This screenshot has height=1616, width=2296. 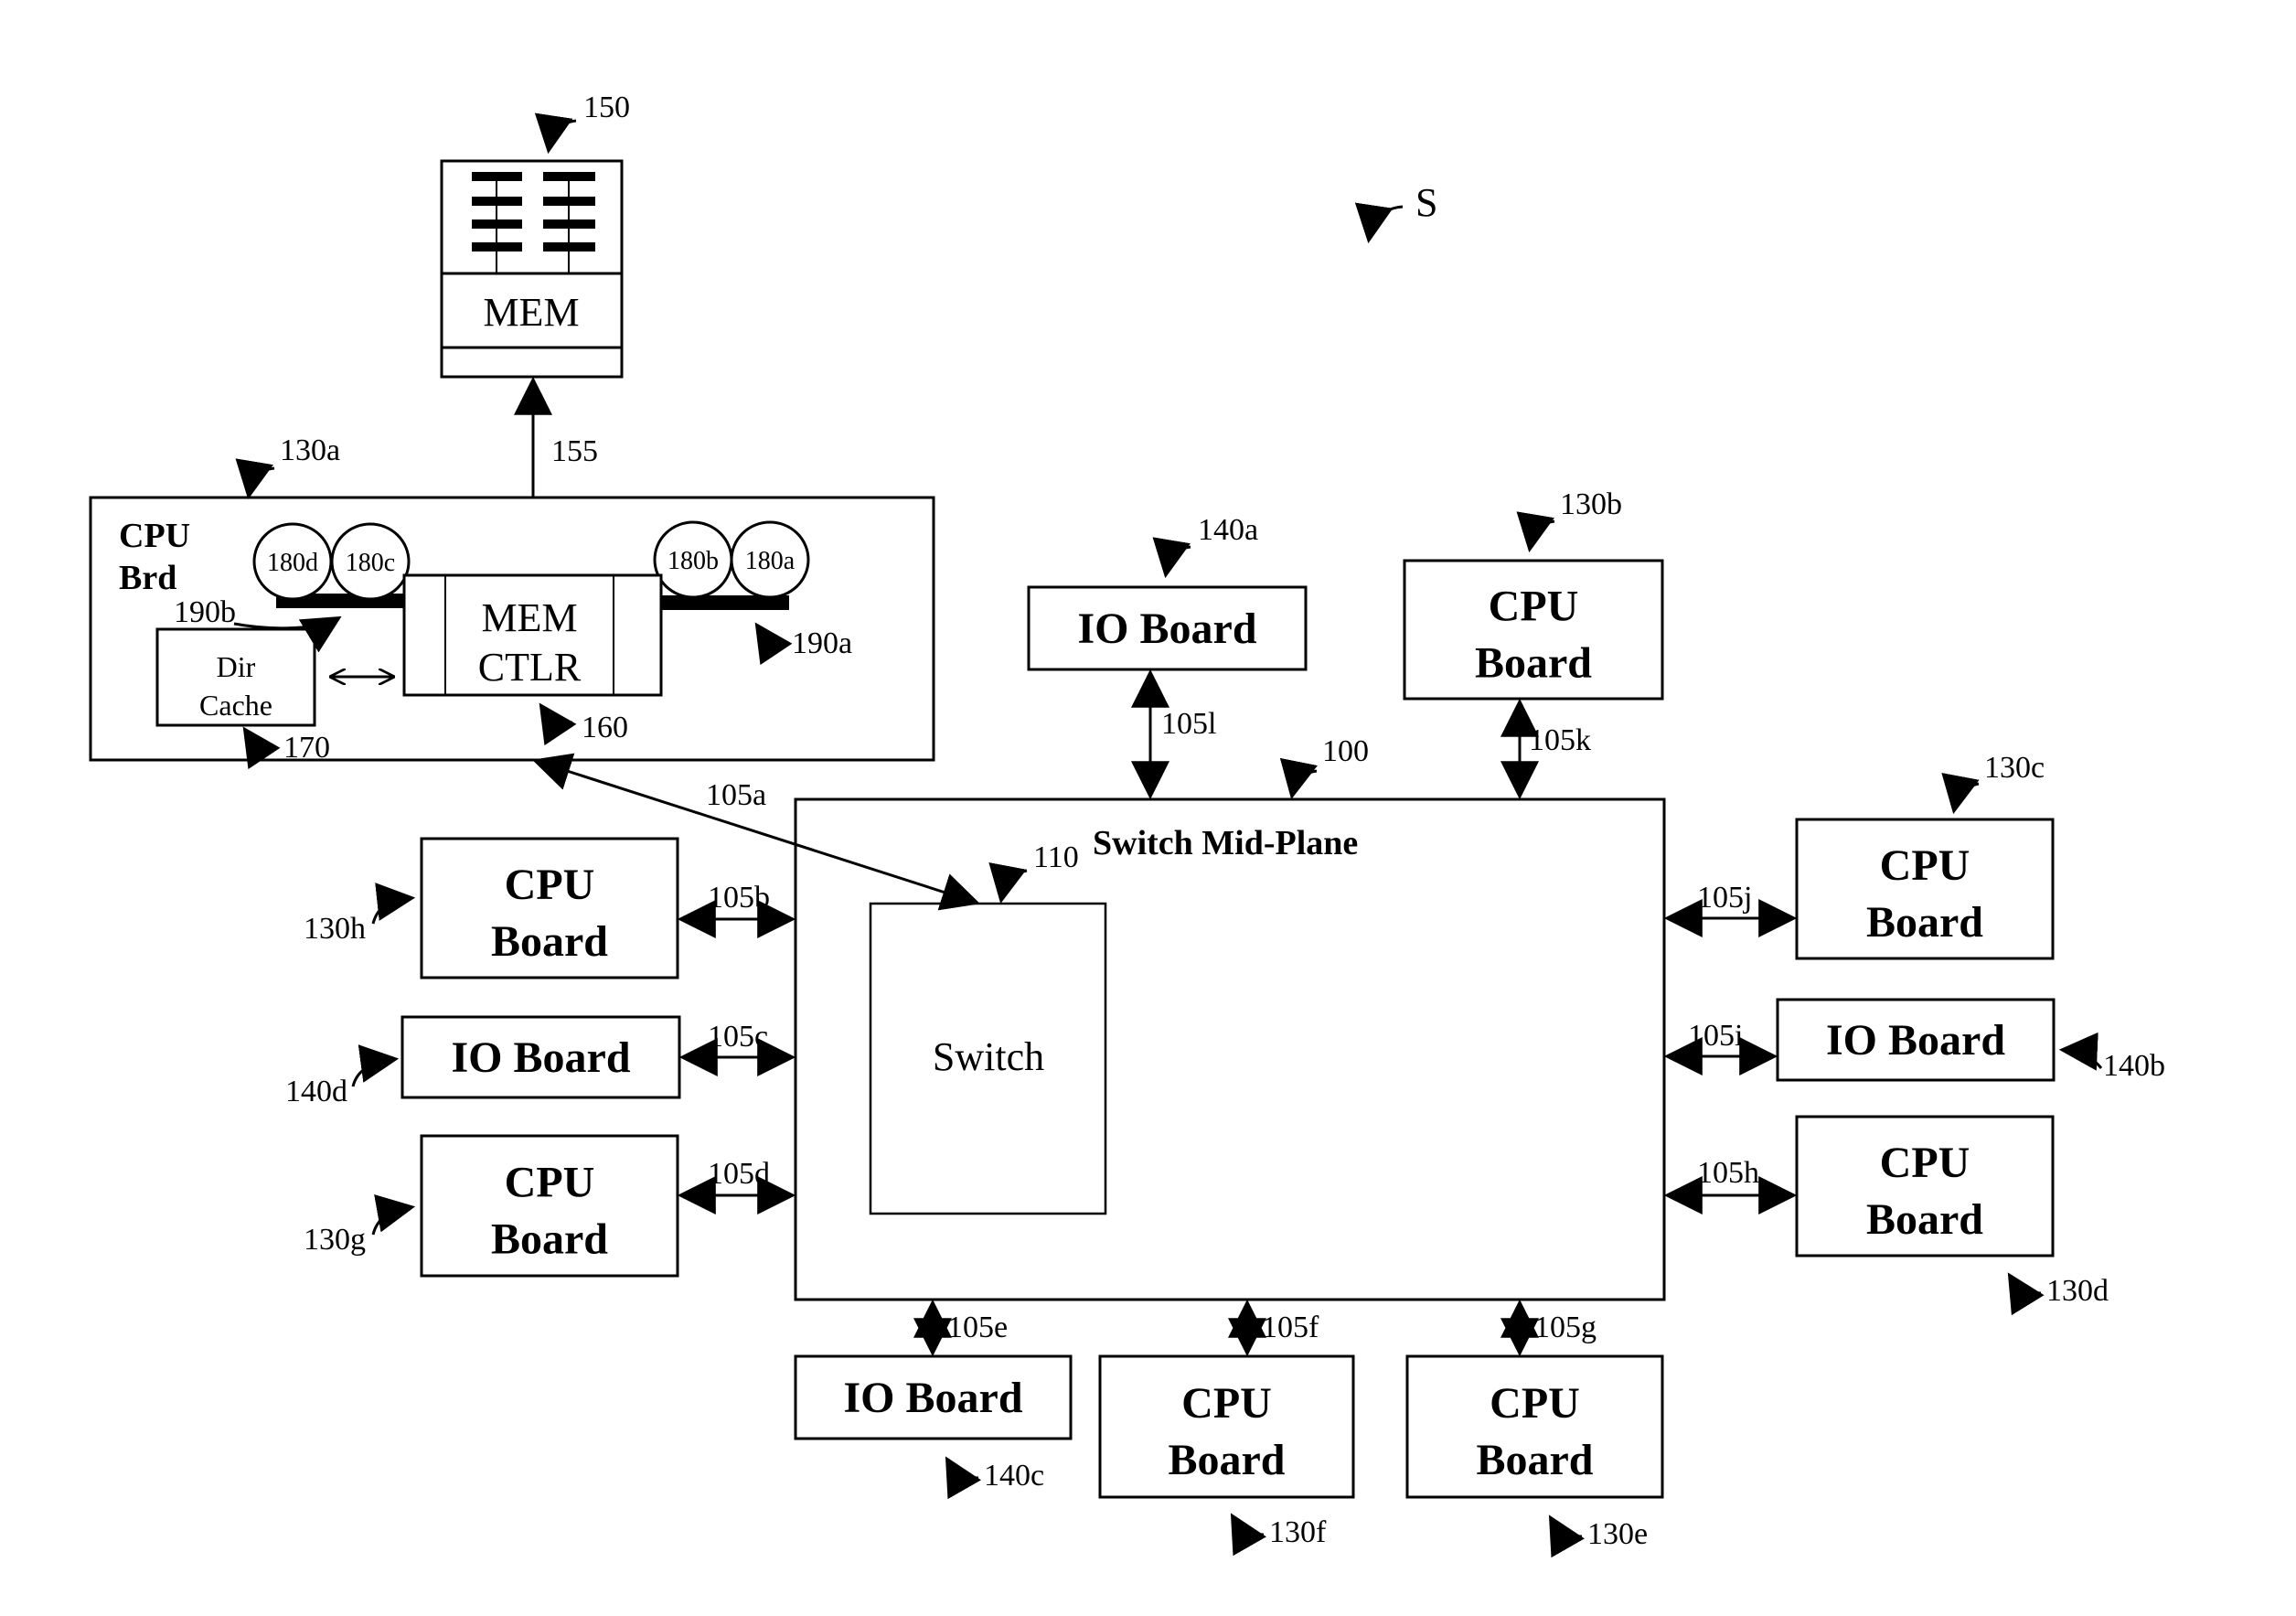 I want to click on figure-label: S, so click(x=1395, y=212).